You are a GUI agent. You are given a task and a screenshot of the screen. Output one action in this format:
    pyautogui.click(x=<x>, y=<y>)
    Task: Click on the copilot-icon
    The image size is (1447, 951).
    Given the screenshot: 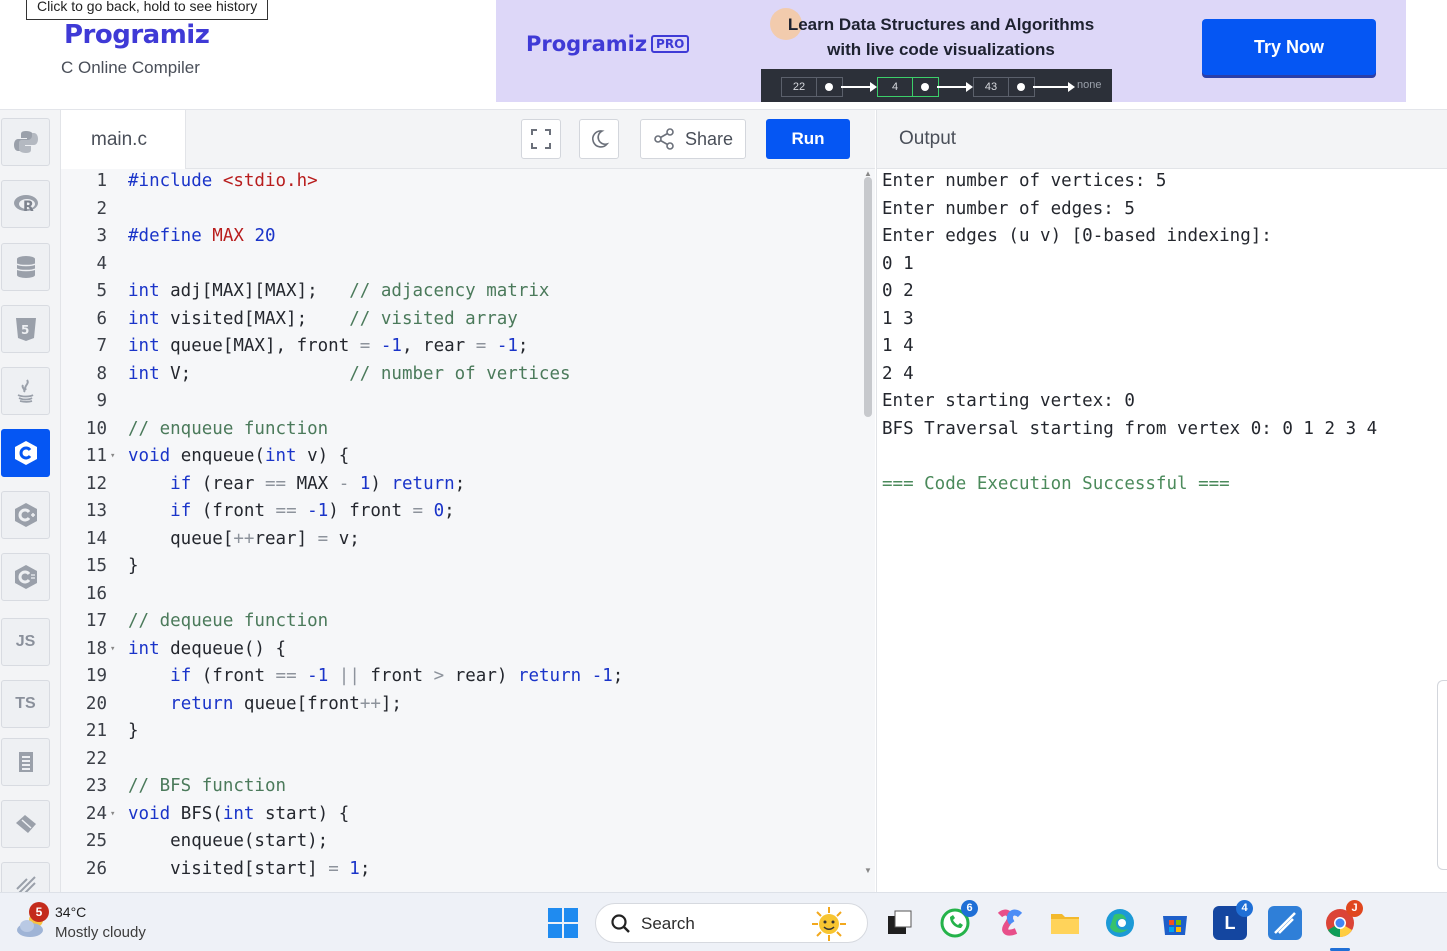 What is the action you would take?
    pyautogui.click(x=1010, y=923)
    